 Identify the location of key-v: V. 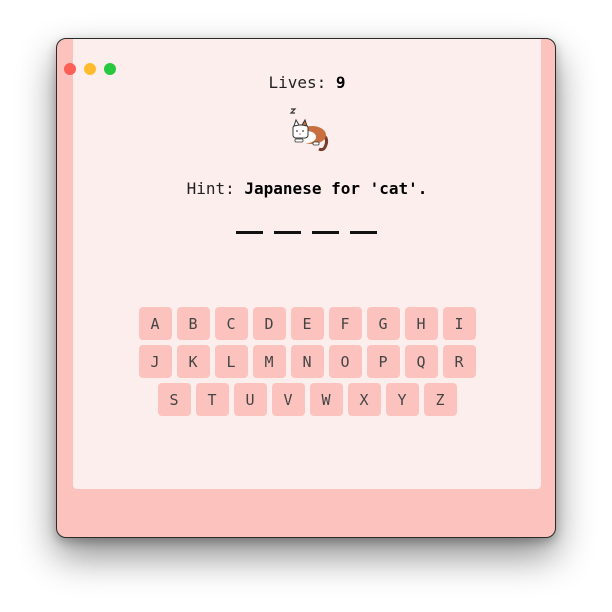
(288, 399).